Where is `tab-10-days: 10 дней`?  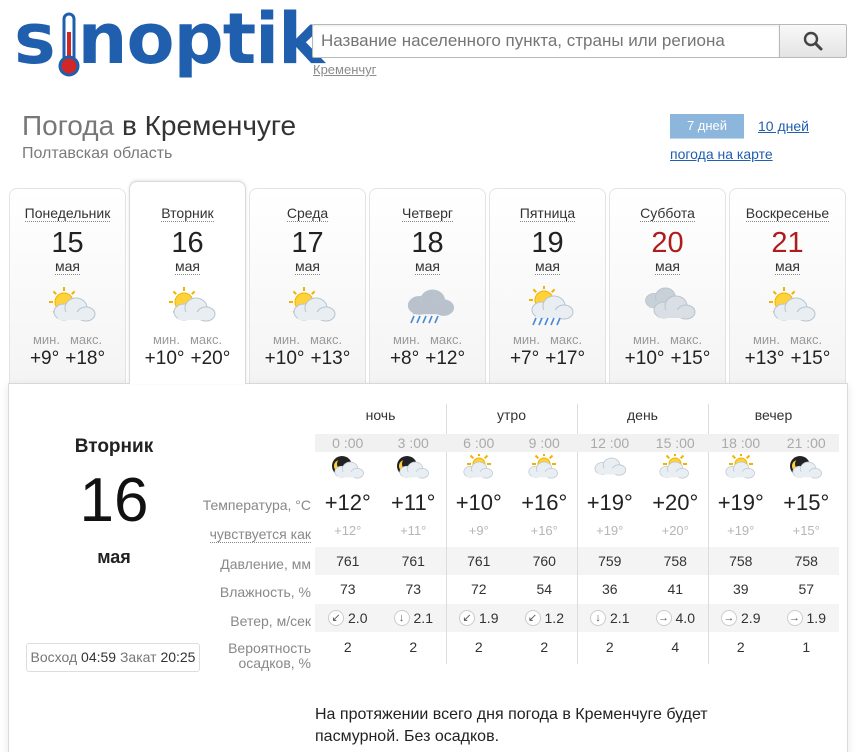
tab-10-days: 10 дней is located at coordinates (783, 126).